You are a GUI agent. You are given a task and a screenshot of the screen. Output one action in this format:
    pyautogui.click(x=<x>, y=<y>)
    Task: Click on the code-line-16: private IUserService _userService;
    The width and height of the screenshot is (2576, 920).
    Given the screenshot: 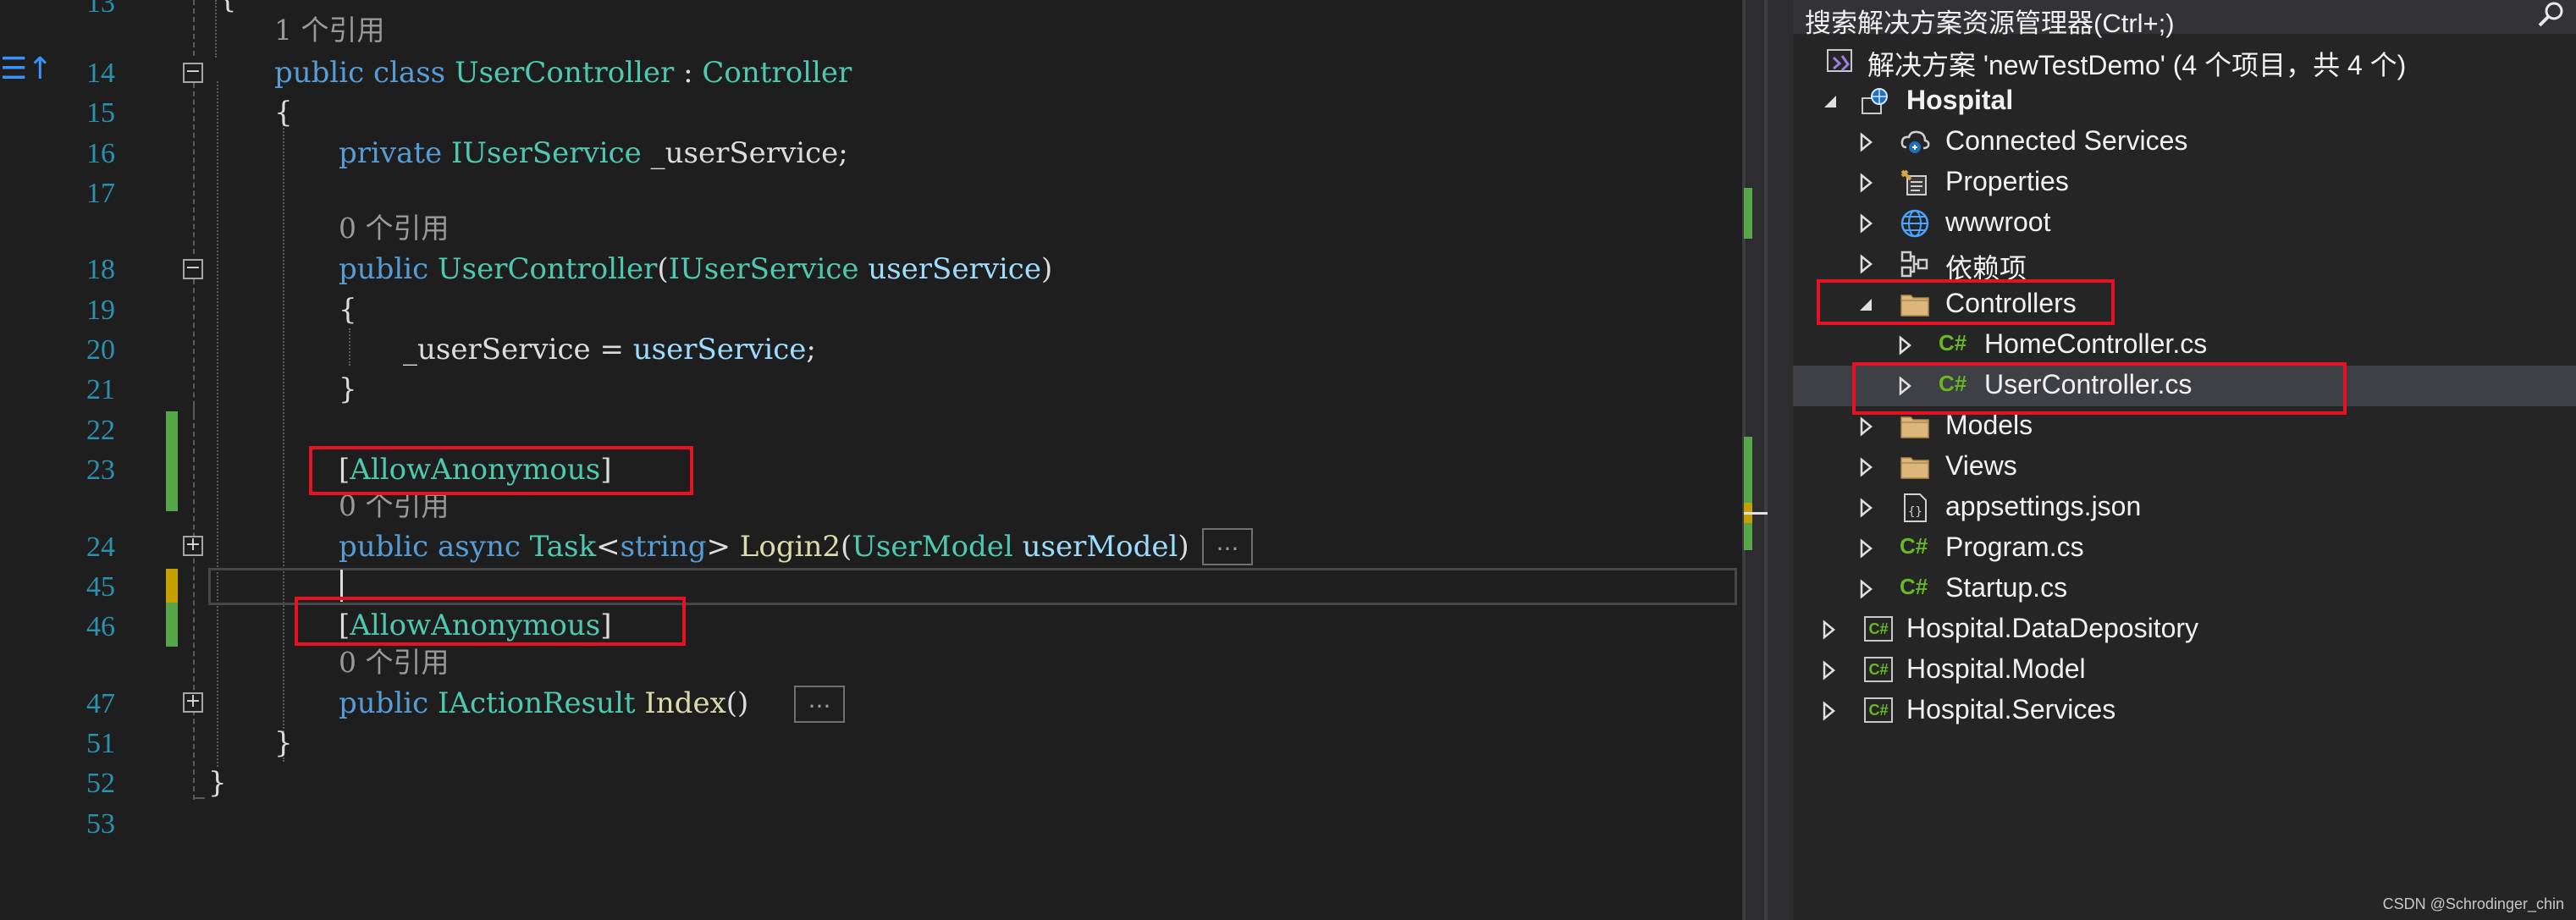 What is the action you would take?
    pyautogui.click(x=594, y=153)
    